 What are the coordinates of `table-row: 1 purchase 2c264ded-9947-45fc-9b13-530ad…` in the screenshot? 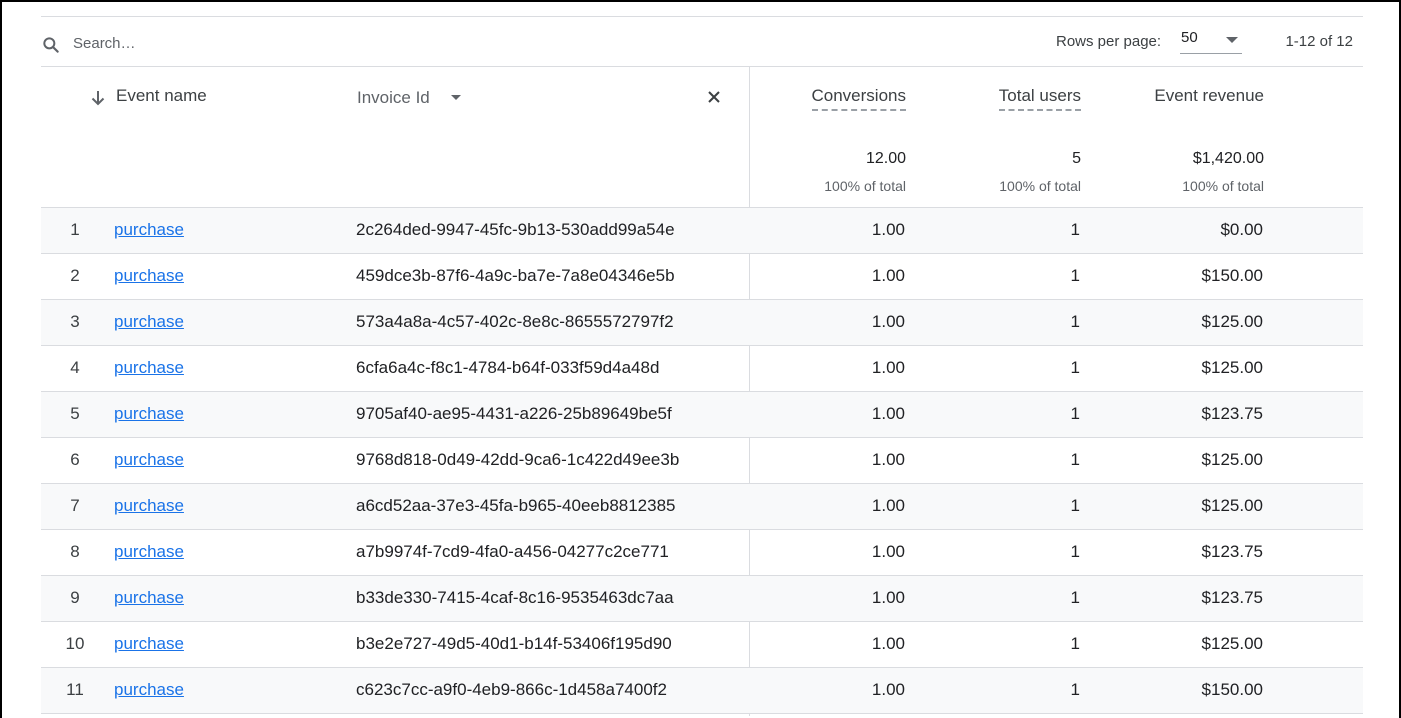 It's located at (702, 231).